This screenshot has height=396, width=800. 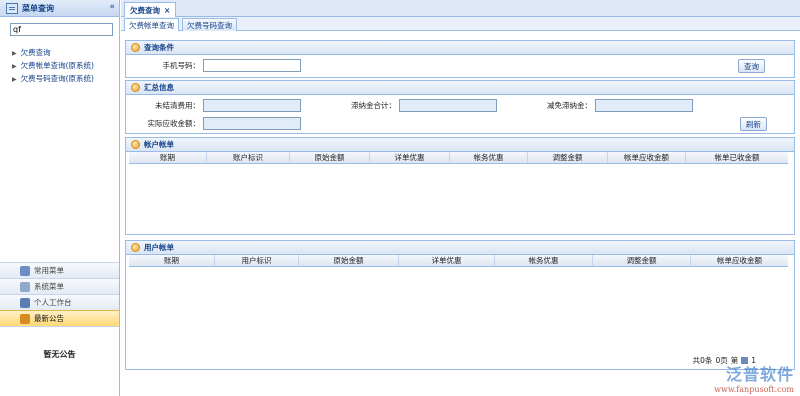 I want to click on waived-field, so click(x=644, y=105).